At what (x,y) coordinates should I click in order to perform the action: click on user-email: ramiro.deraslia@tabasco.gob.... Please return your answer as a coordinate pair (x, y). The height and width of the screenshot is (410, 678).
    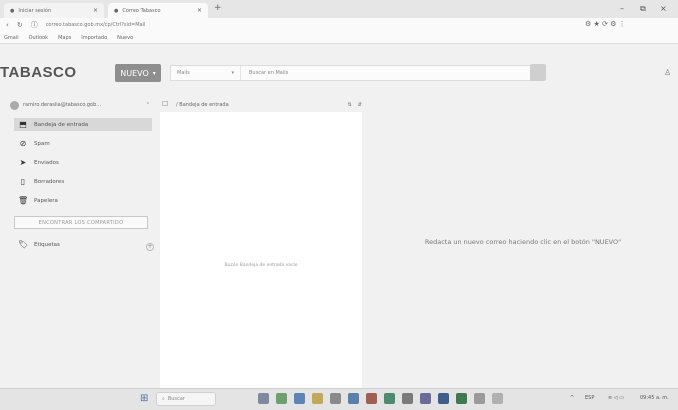
    Looking at the image, I should click on (62, 105).